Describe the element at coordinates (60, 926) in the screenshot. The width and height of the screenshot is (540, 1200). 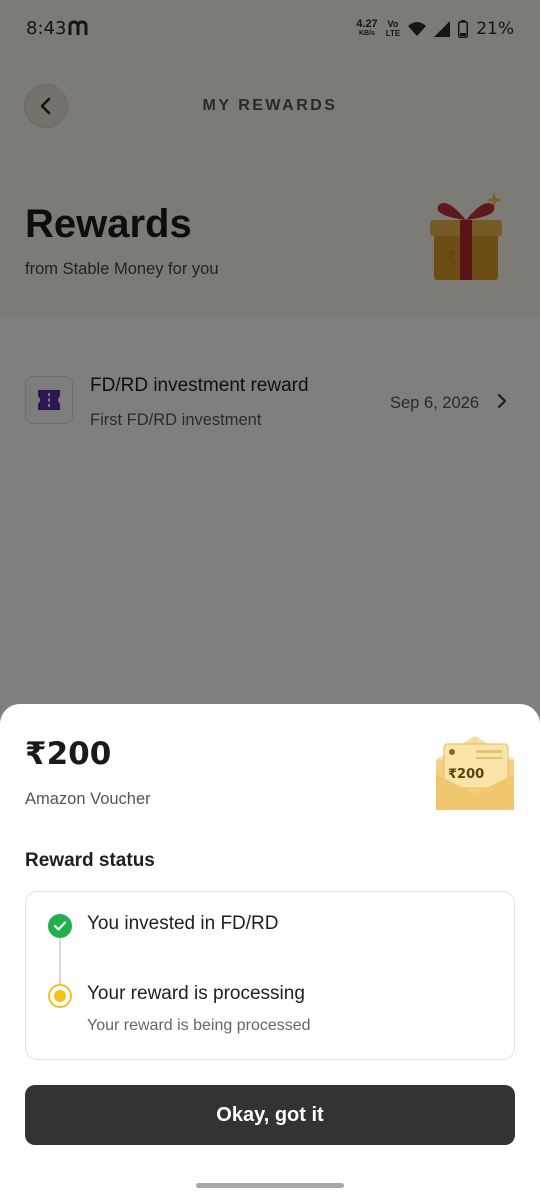
I see `check-icon` at that location.